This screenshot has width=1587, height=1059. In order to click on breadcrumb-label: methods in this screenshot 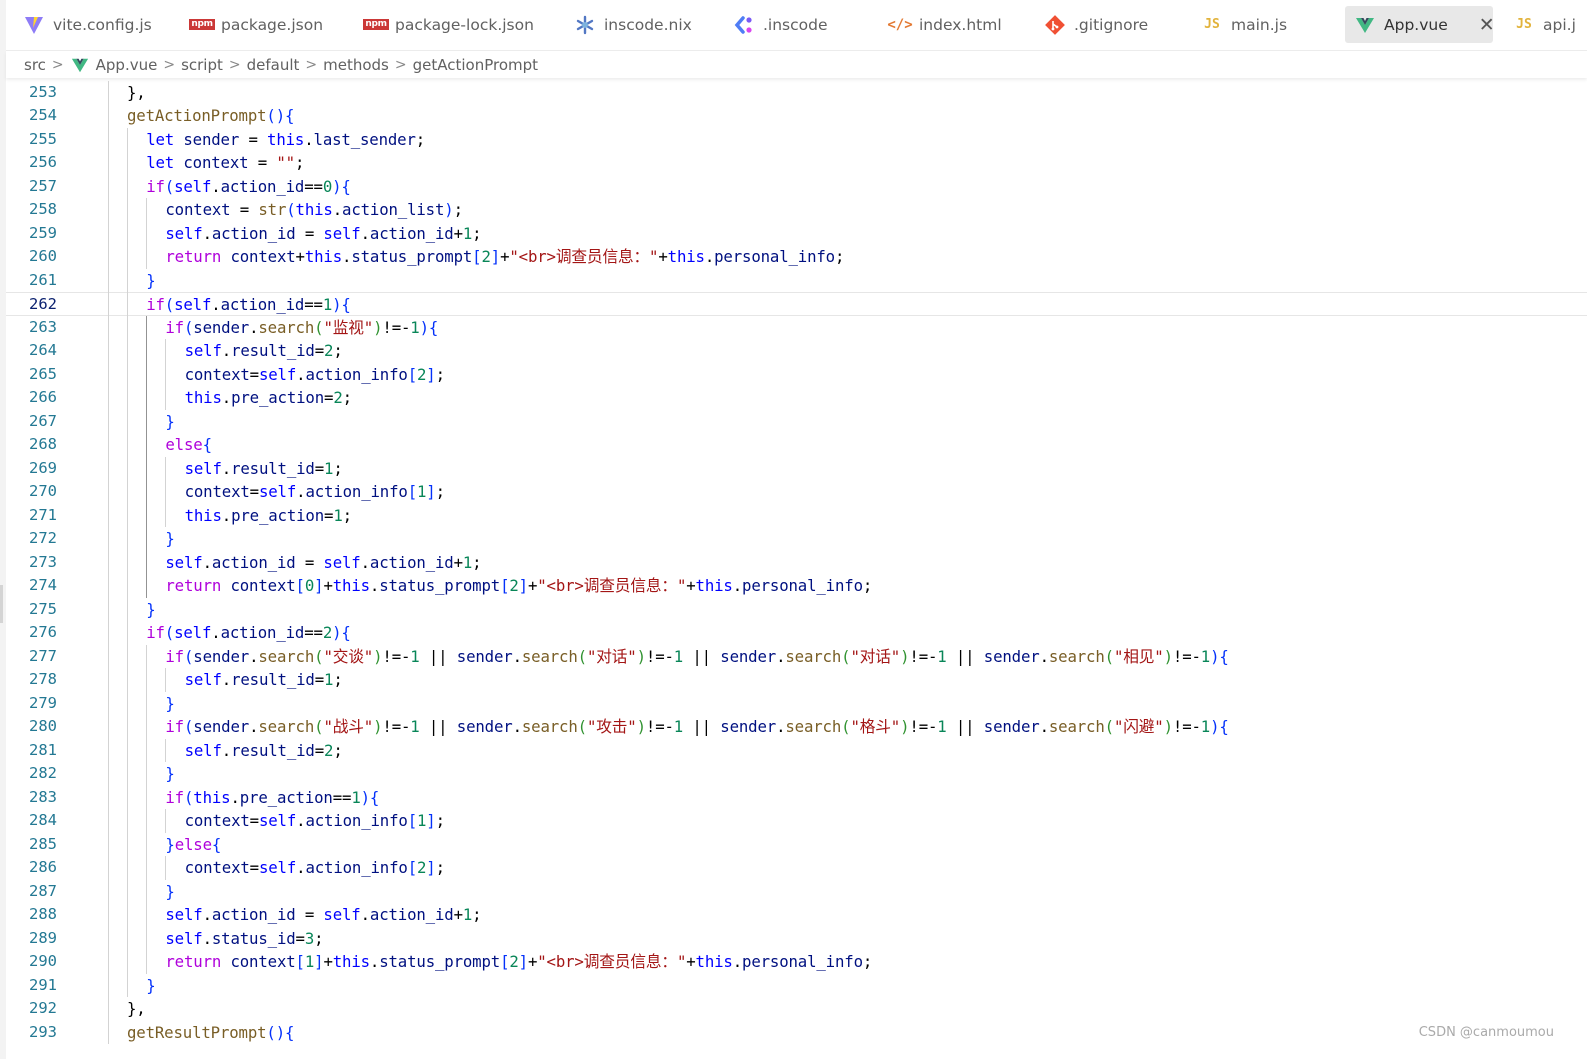, I will do `click(356, 64)`.